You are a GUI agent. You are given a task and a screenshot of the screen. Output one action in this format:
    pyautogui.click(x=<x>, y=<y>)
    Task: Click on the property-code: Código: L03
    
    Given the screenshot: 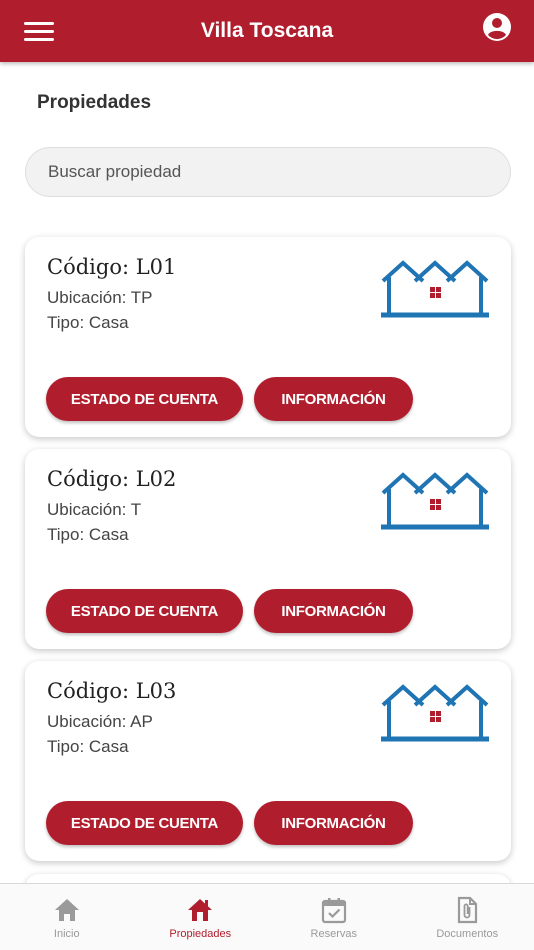 What is the action you would take?
    pyautogui.click(x=112, y=691)
    